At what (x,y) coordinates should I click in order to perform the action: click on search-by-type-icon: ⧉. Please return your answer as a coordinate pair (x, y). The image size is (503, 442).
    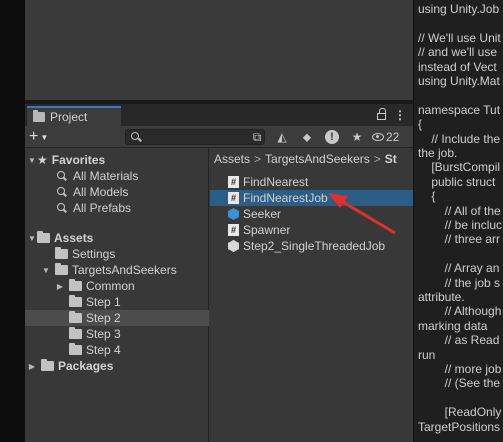
    Looking at the image, I should click on (257, 137).